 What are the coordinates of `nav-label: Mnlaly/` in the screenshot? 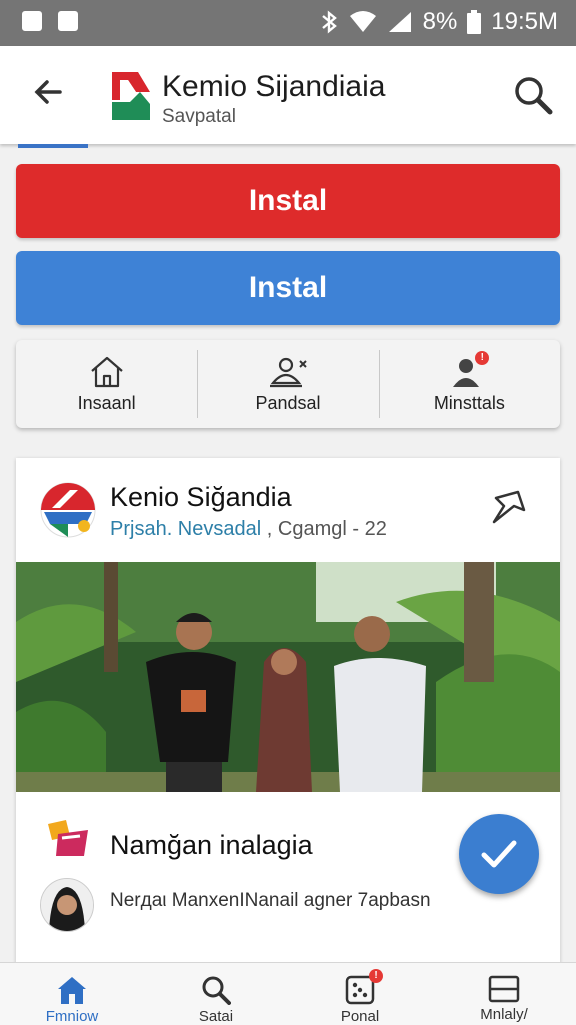 It's located at (504, 1014).